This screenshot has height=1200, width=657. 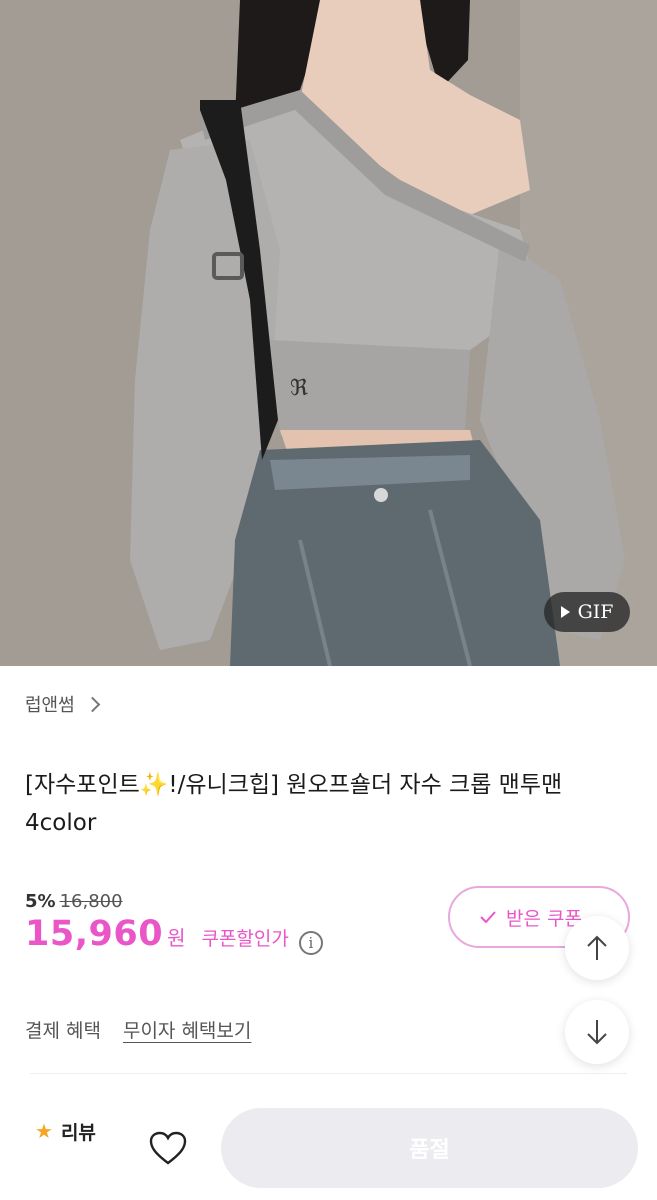 I want to click on star-icon: ★, so click(x=44, y=1131).